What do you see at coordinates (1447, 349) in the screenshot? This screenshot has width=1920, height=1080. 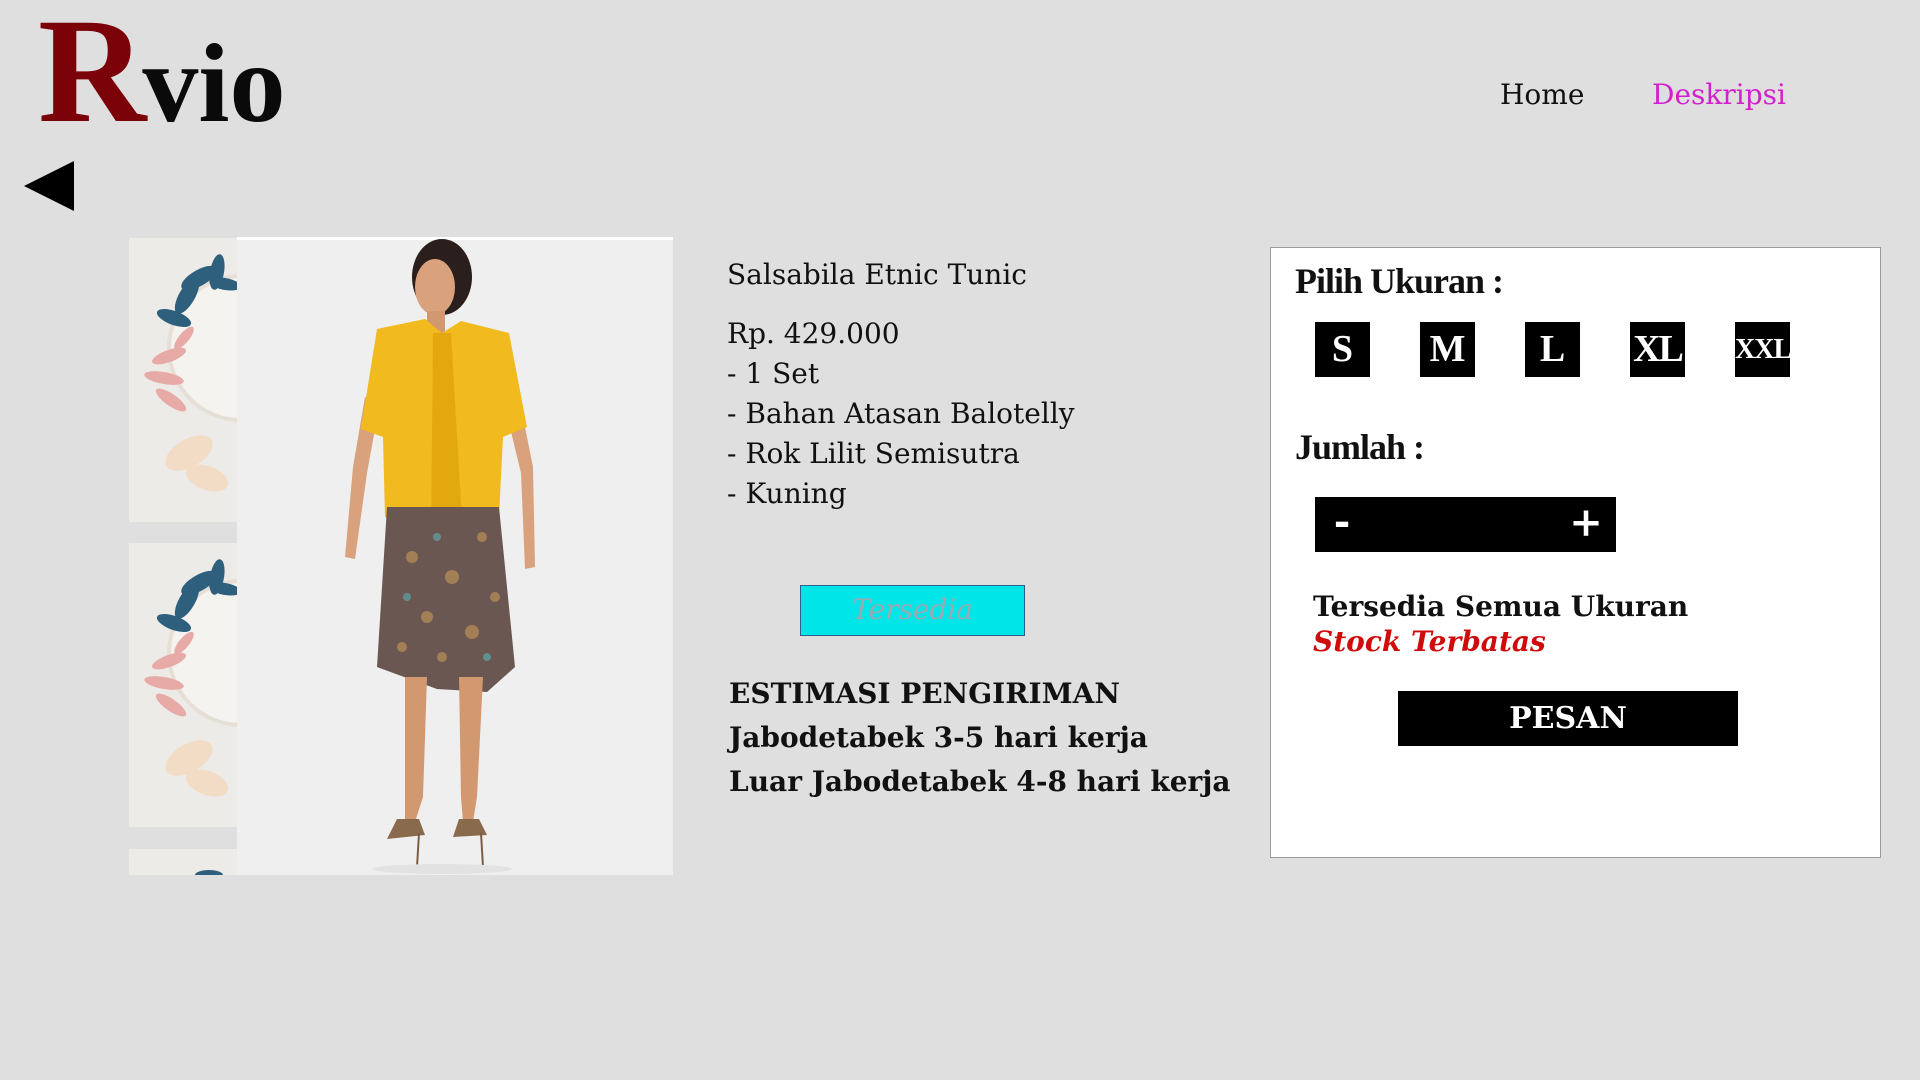 I see `size-option-m: M` at bounding box center [1447, 349].